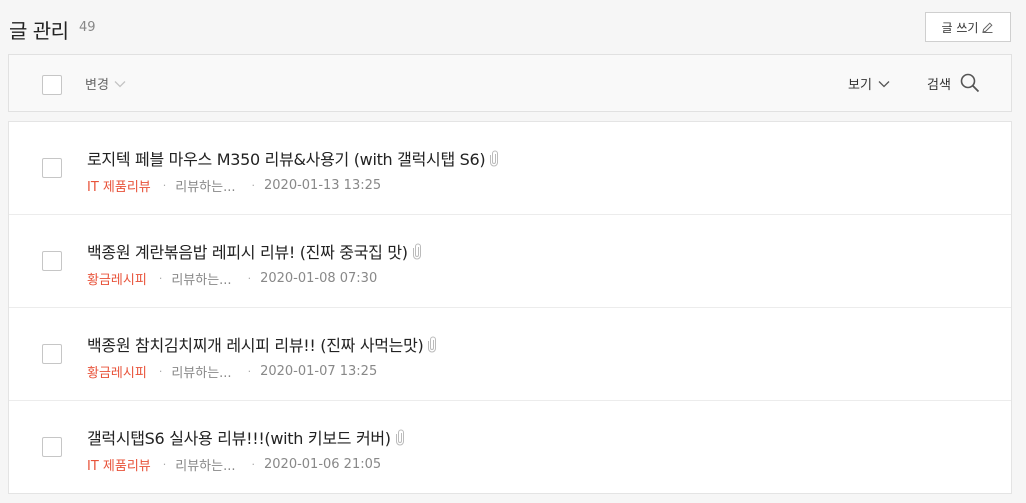 This screenshot has height=503, width=1026. What do you see at coordinates (255, 345) in the screenshot?
I see `post-title: 백종원 참치김치찌개 레시피 리뷰!! (진짜 사먹는맛)` at bounding box center [255, 345].